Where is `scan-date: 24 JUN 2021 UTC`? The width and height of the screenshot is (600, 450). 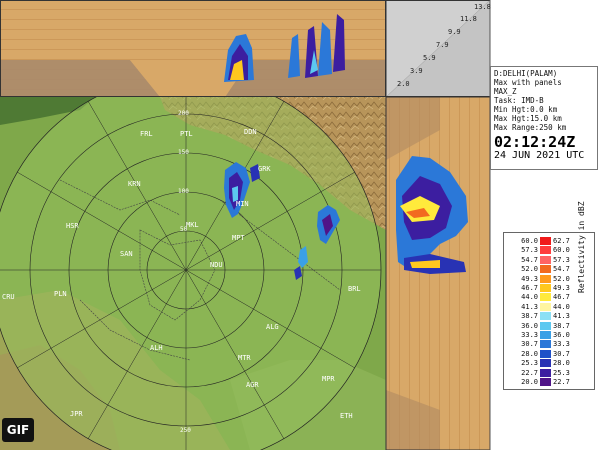
scan-date: 24 JUN 2021 UTC is located at coordinates (539, 155).